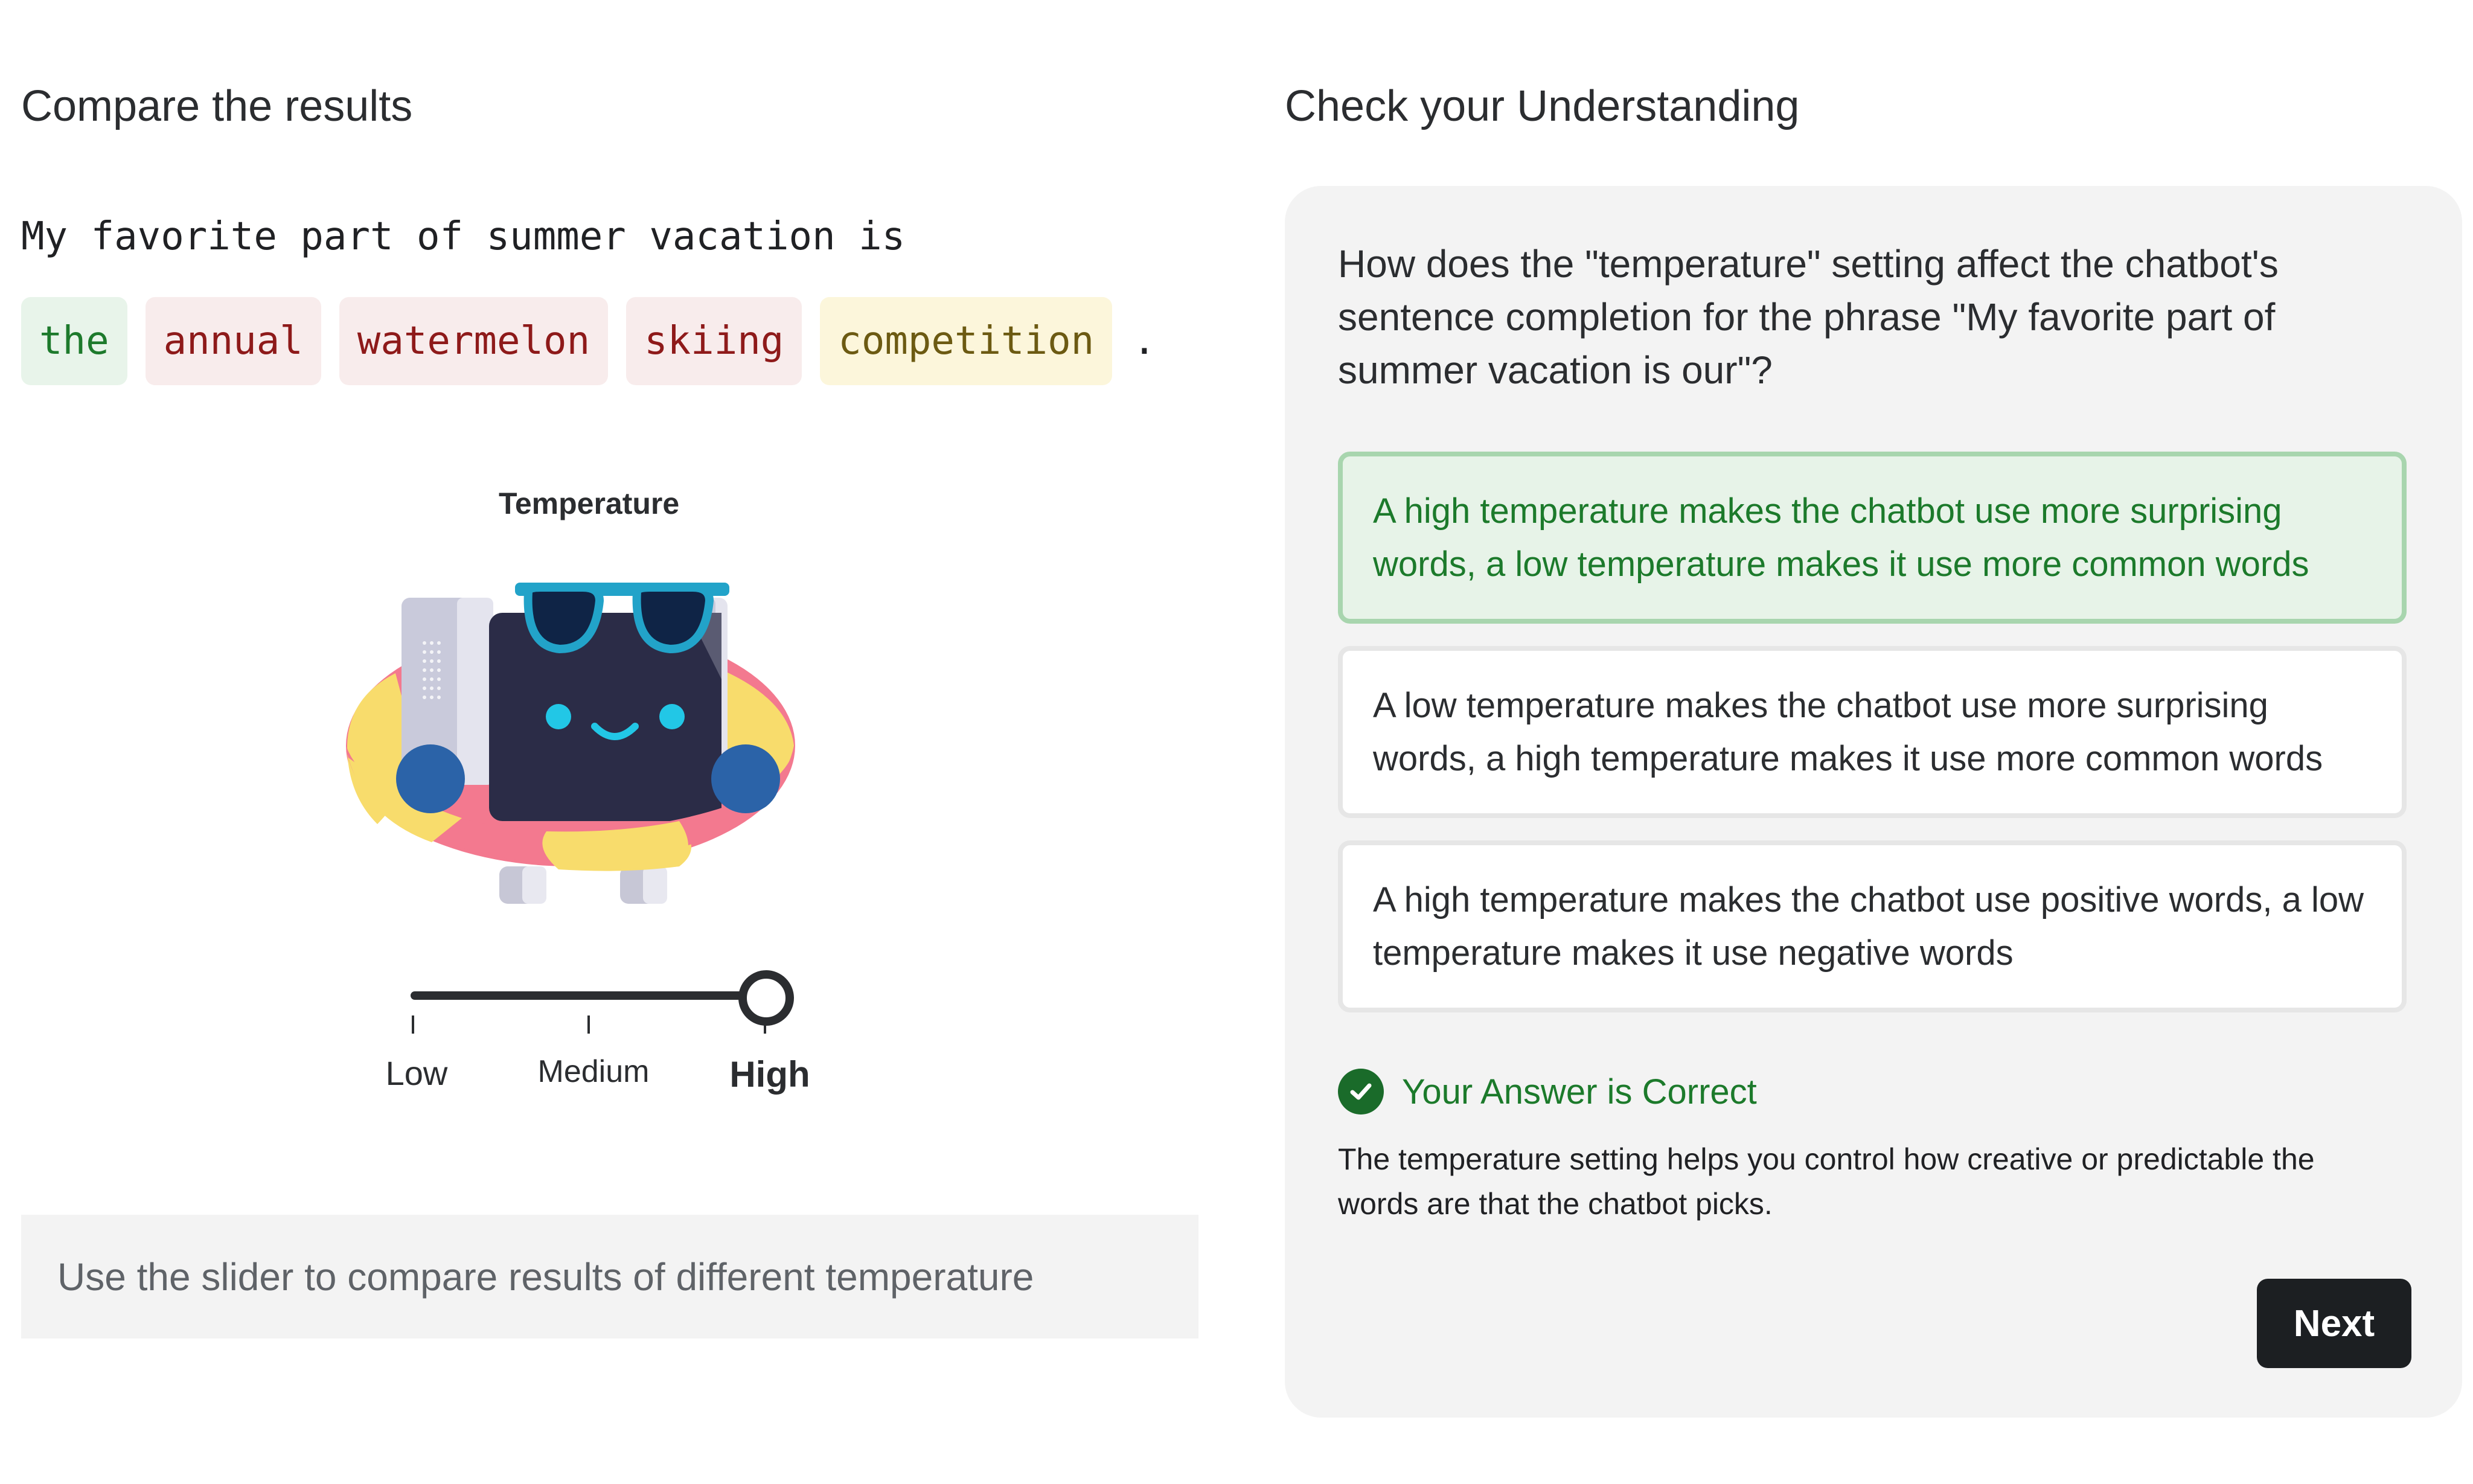 The image size is (2473, 1484). I want to click on temperature-label: Temperature, so click(589, 504).